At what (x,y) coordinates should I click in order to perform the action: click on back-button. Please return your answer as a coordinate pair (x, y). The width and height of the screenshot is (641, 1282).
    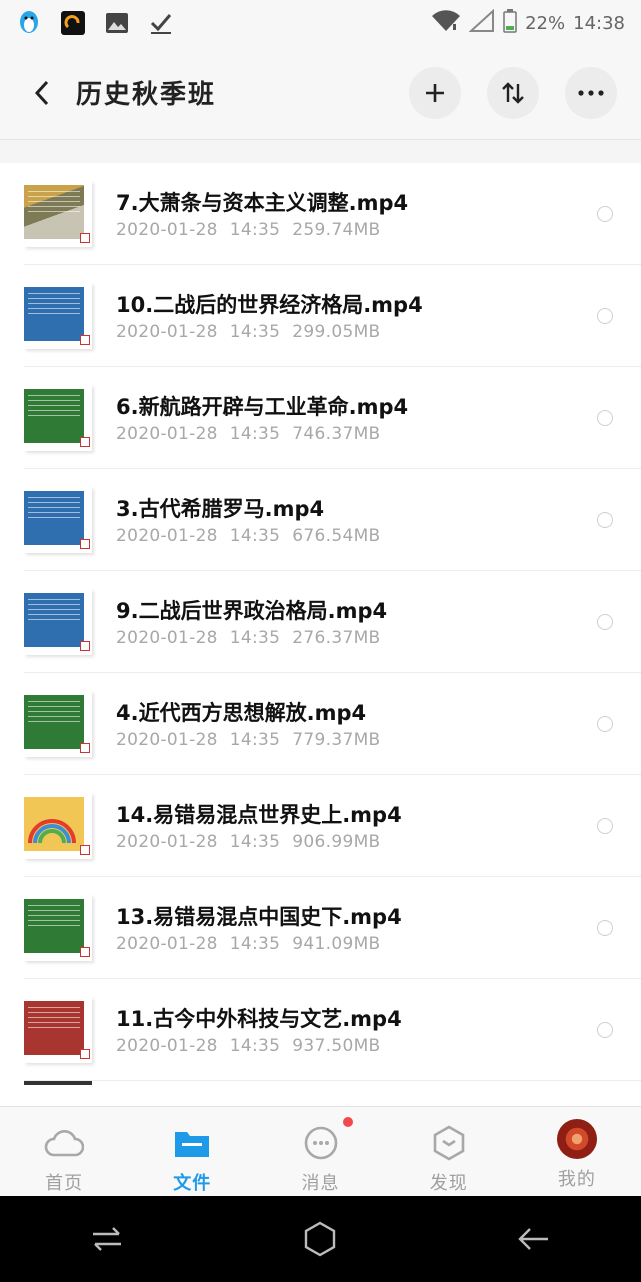
    Looking at the image, I should click on (42, 93).